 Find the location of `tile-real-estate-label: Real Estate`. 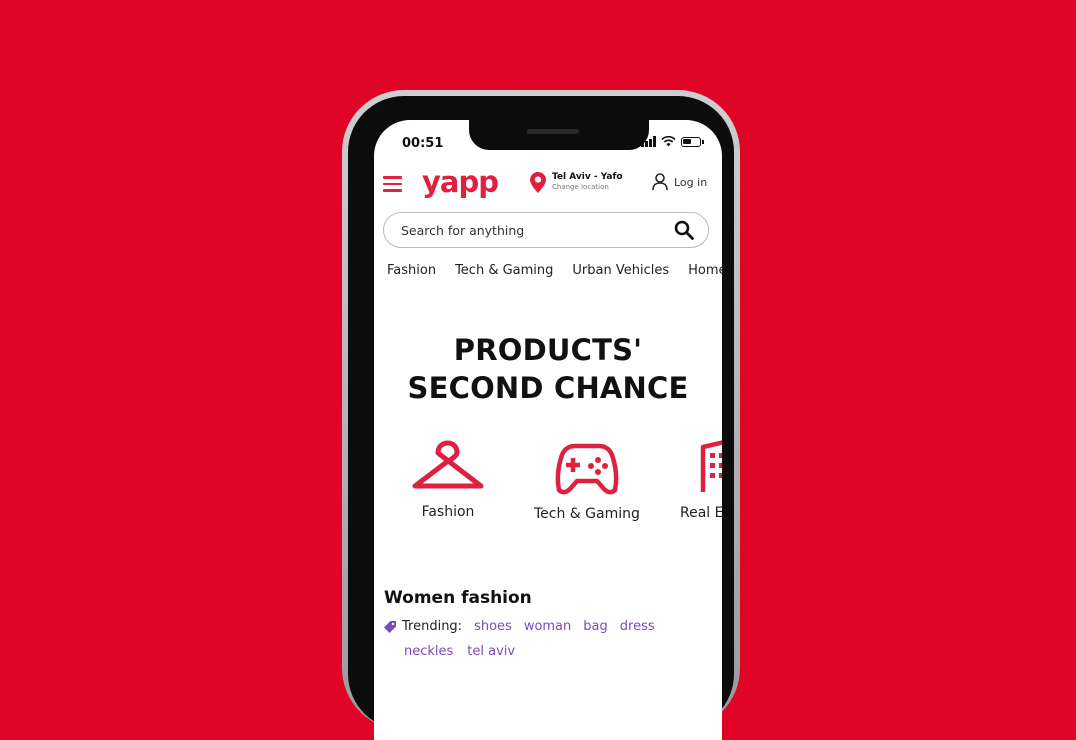

tile-real-estate-label: Real Estate is located at coordinates (701, 513).